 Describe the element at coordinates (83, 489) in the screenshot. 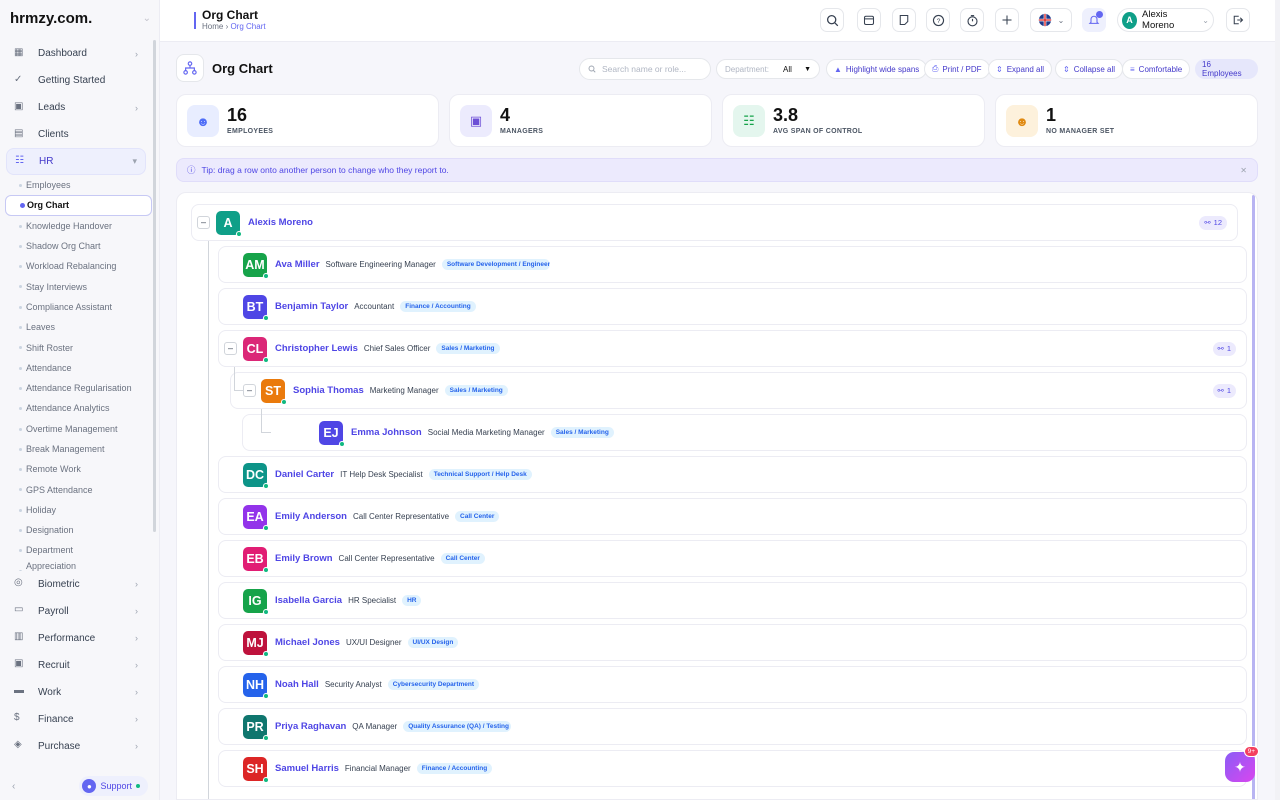

I see `sidebar-subitem-gps-attendance: GPS Attendance` at that location.